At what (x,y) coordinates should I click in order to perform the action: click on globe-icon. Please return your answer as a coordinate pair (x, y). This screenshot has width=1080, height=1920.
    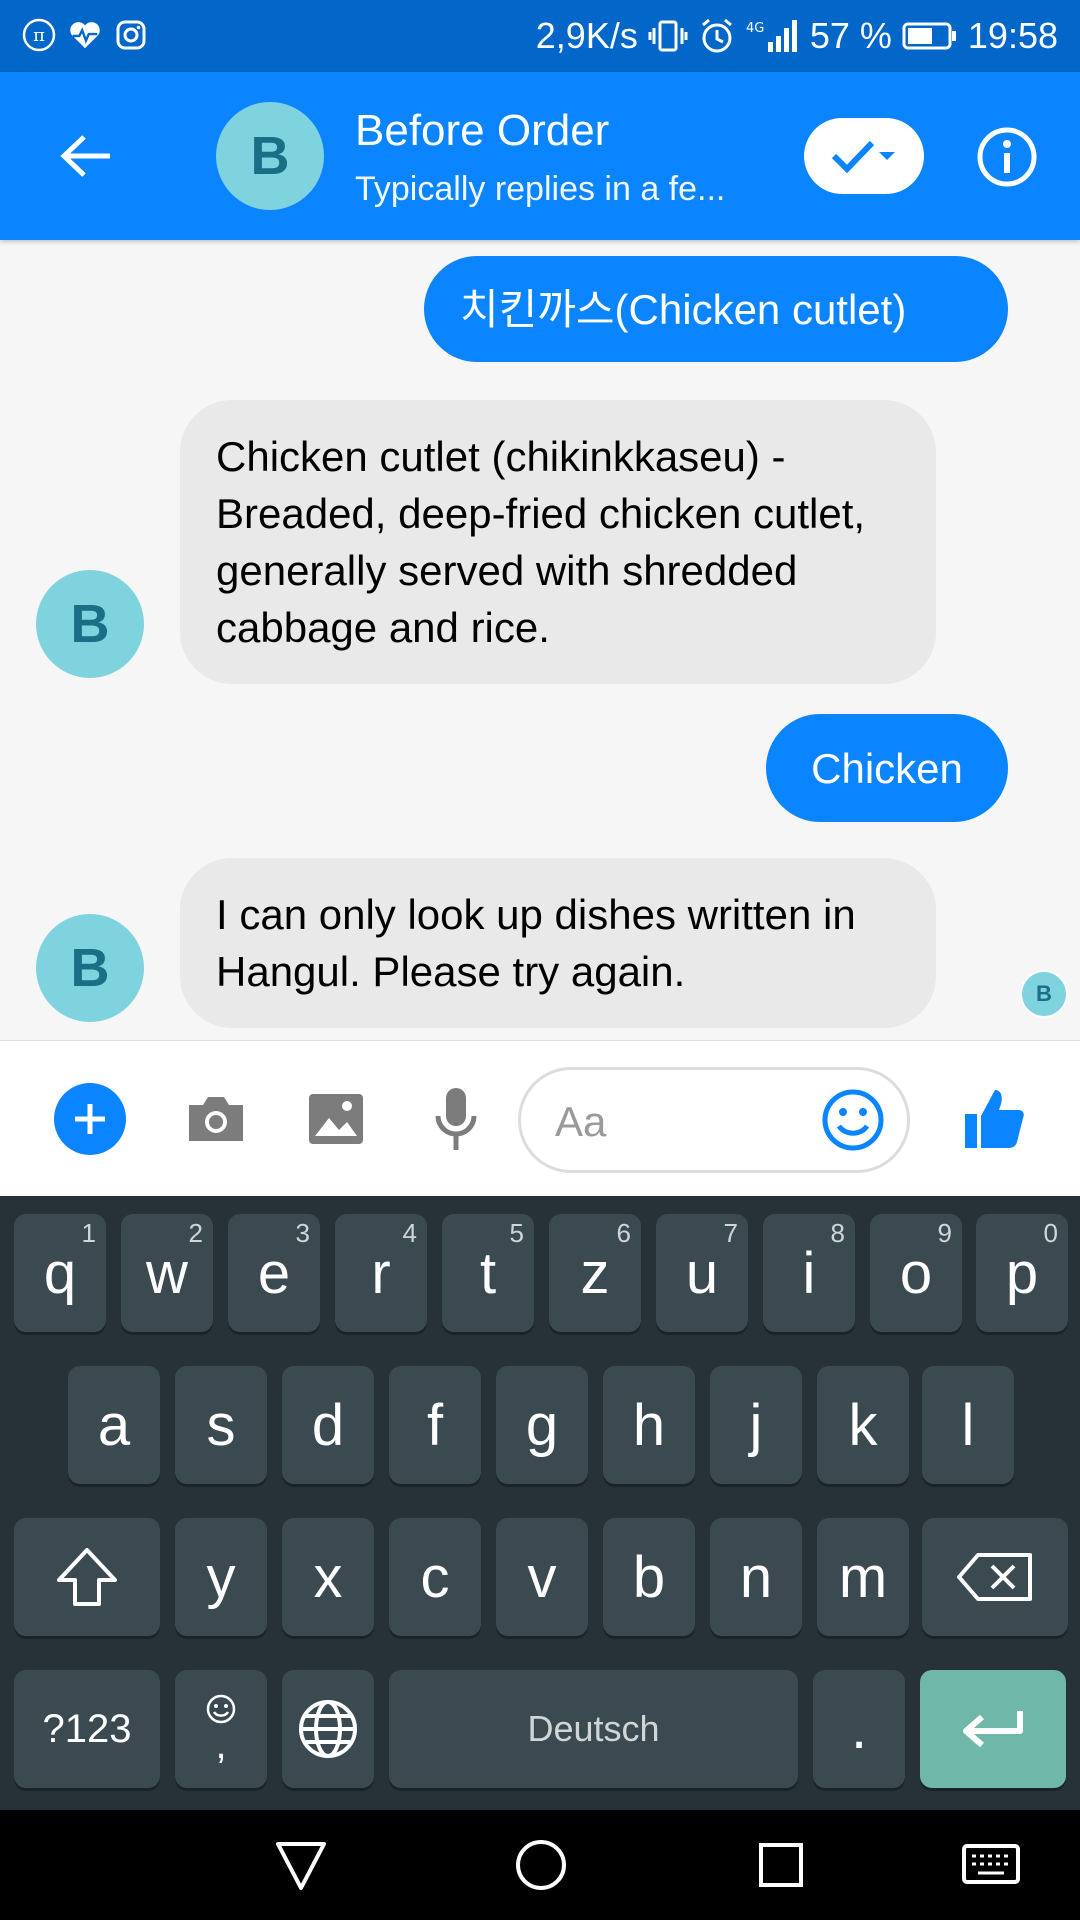
    Looking at the image, I should click on (328, 1729).